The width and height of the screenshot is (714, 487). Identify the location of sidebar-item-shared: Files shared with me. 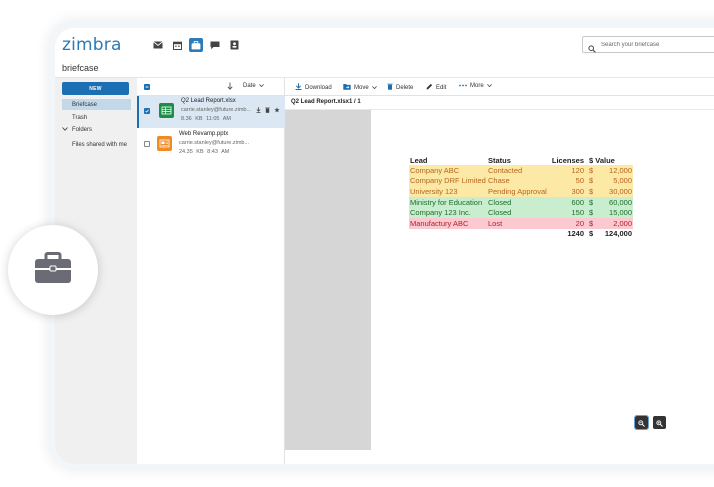
(99, 145).